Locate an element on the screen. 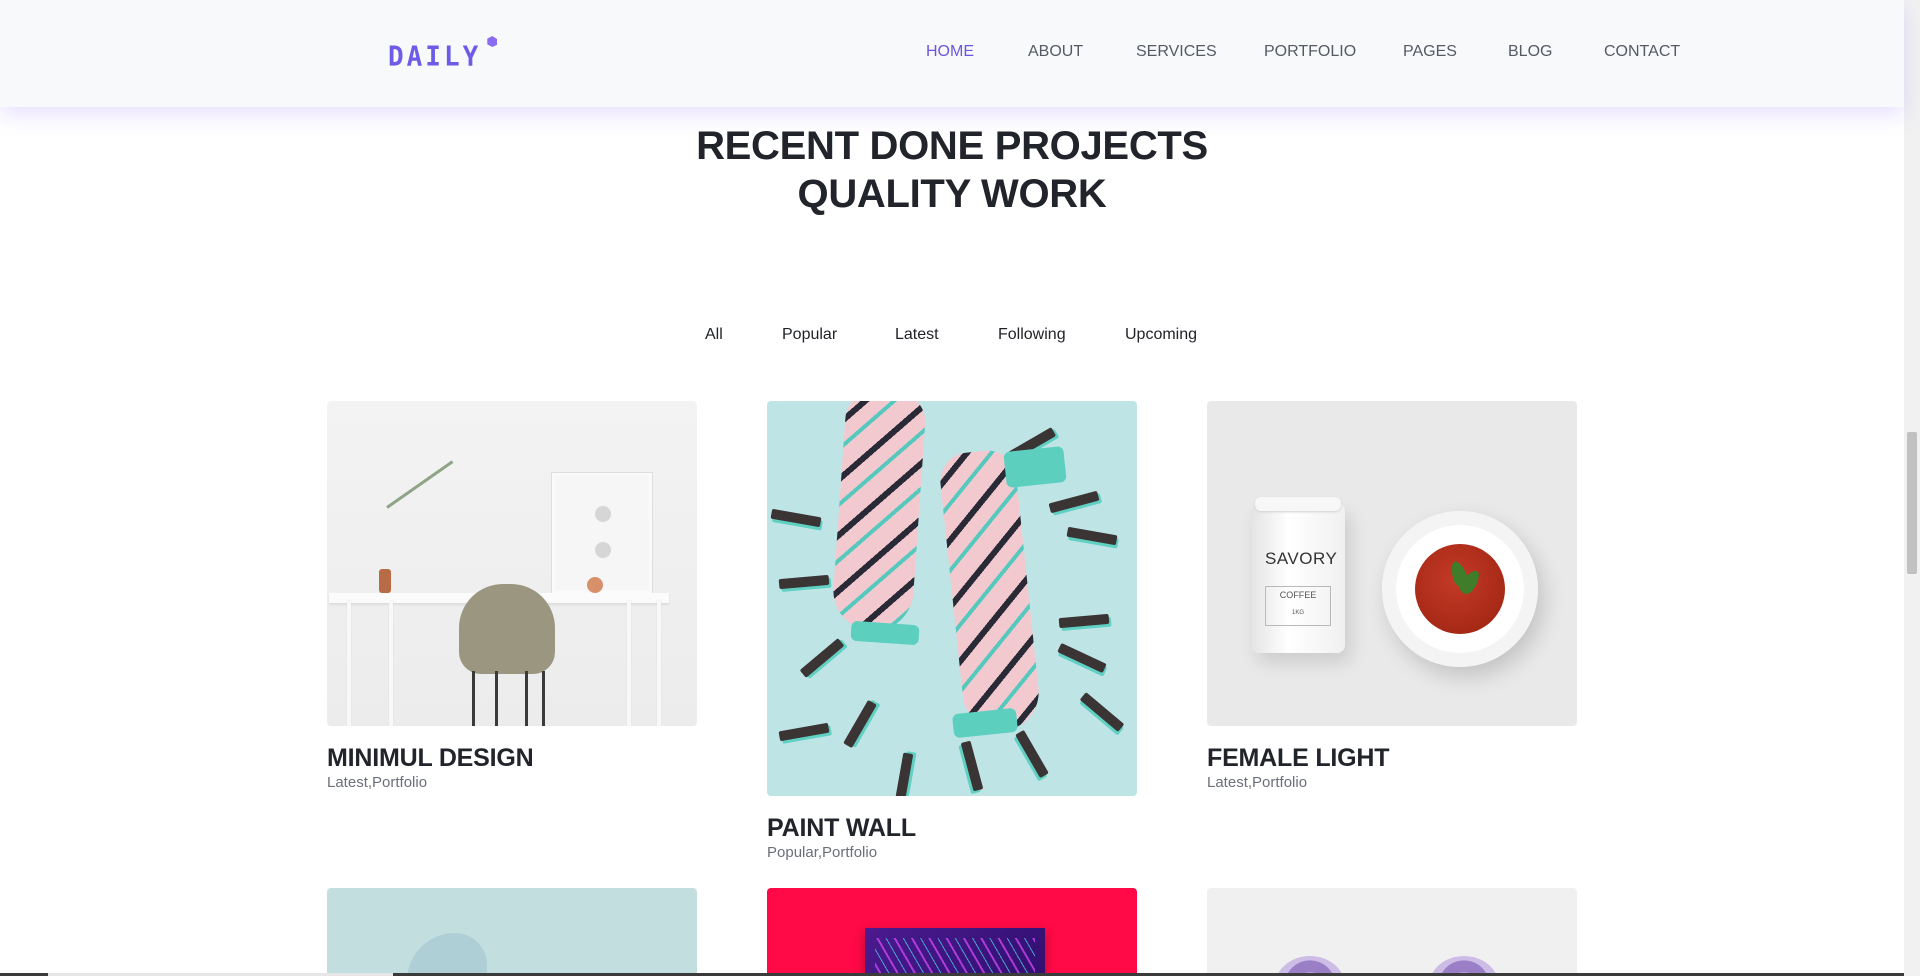 The width and height of the screenshot is (1920, 976). section-title: RECENT DONE PROJECTS QUALITY WORK is located at coordinates (952, 170).